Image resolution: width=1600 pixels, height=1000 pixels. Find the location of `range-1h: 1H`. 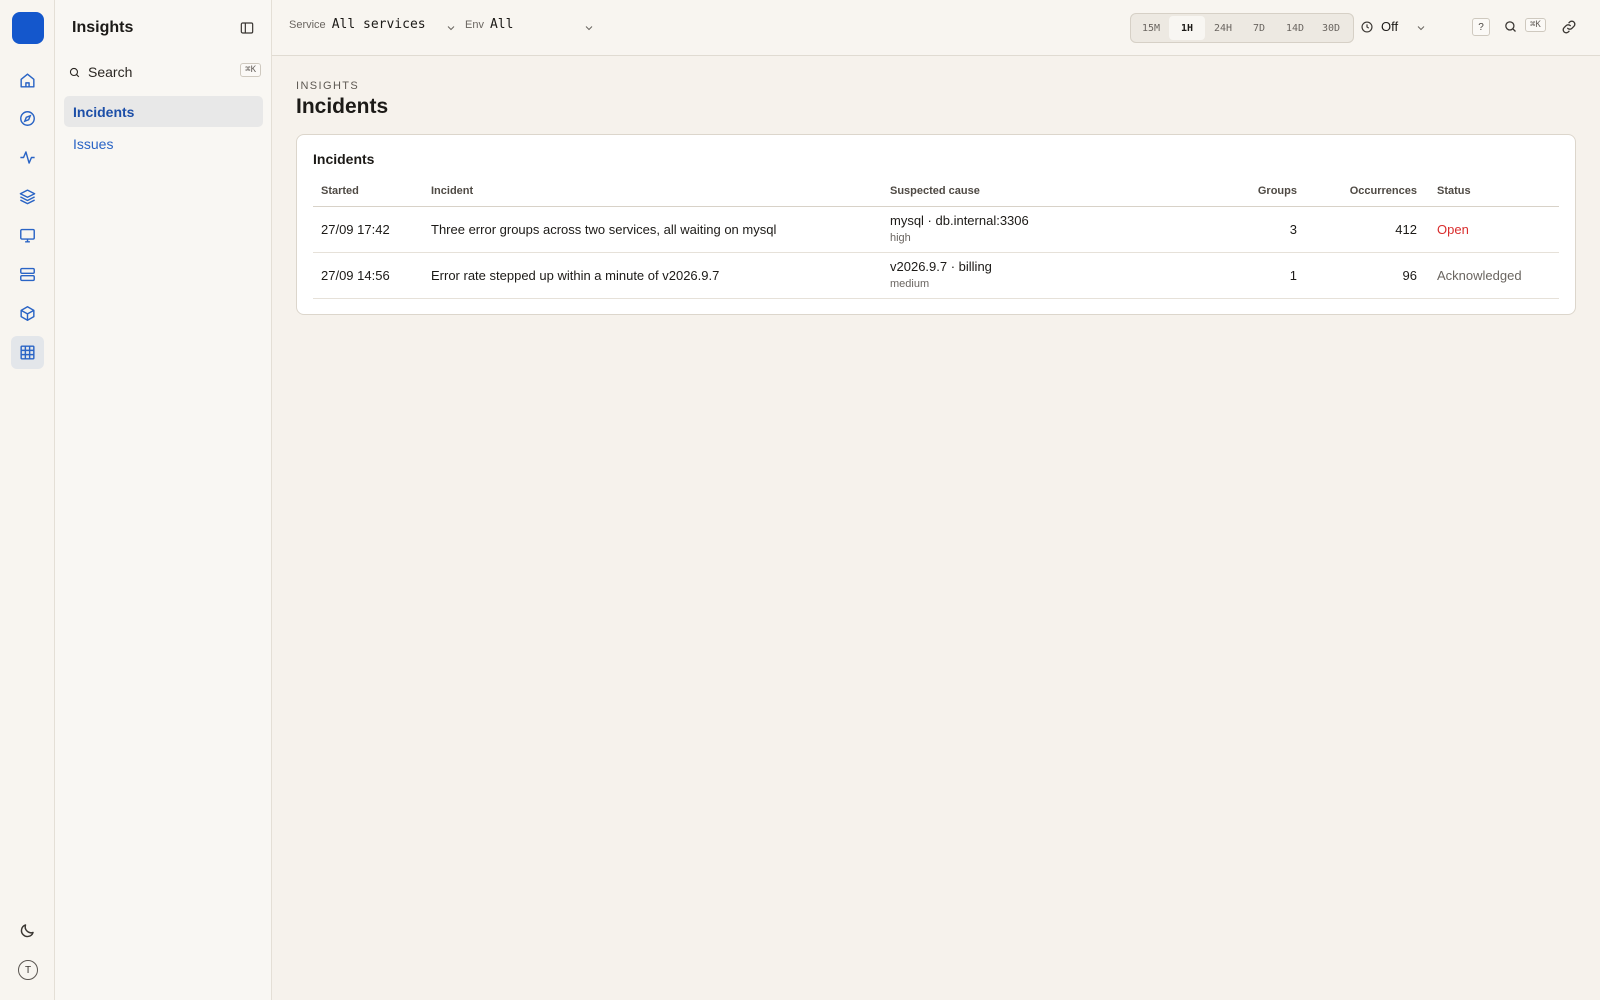

range-1h: 1H is located at coordinates (1187, 28).